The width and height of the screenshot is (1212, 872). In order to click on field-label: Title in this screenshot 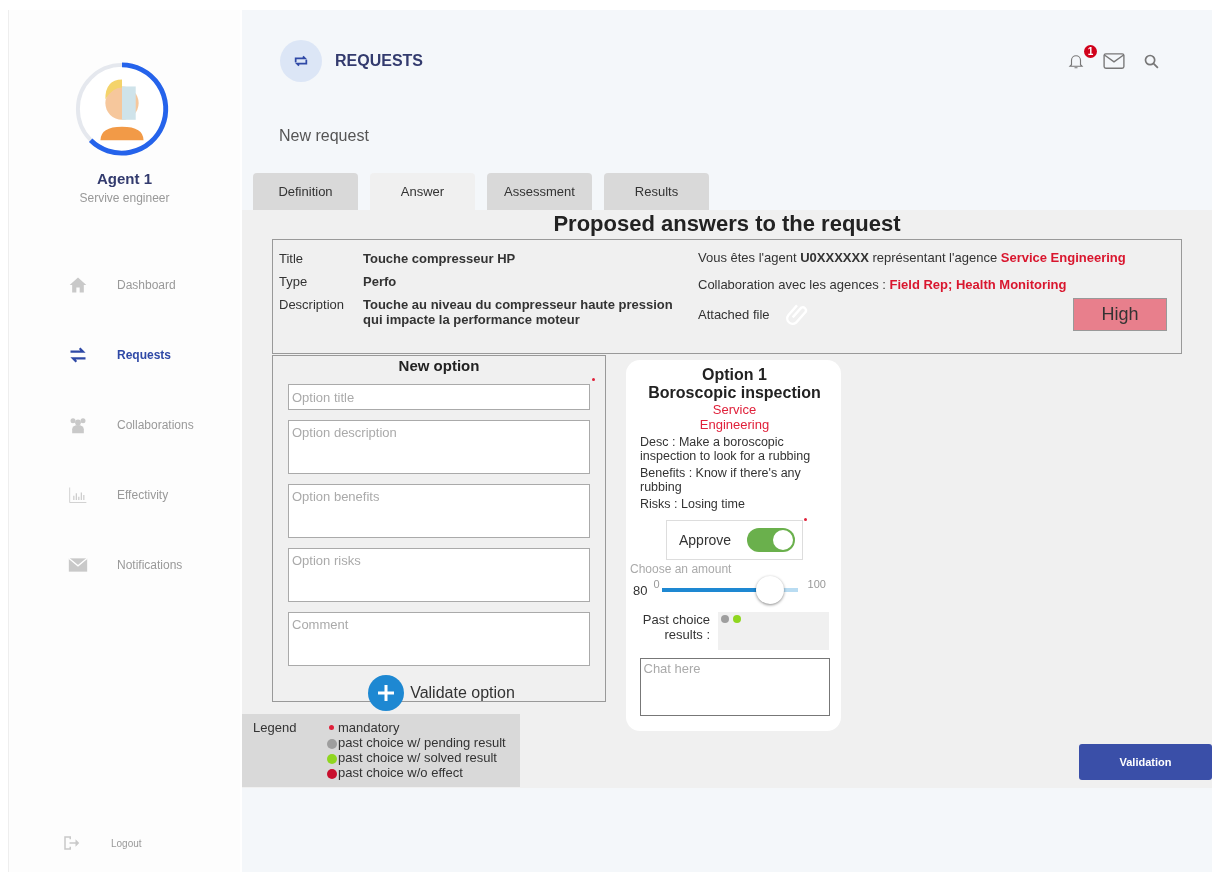, I will do `click(292, 258)`.